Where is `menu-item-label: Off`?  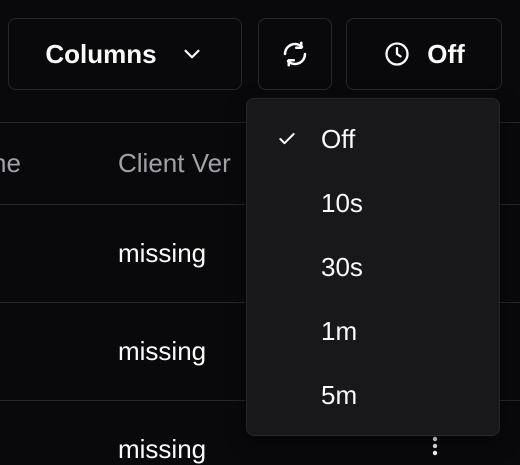 menu-item-label: Off is located at coordinates (338, 138).